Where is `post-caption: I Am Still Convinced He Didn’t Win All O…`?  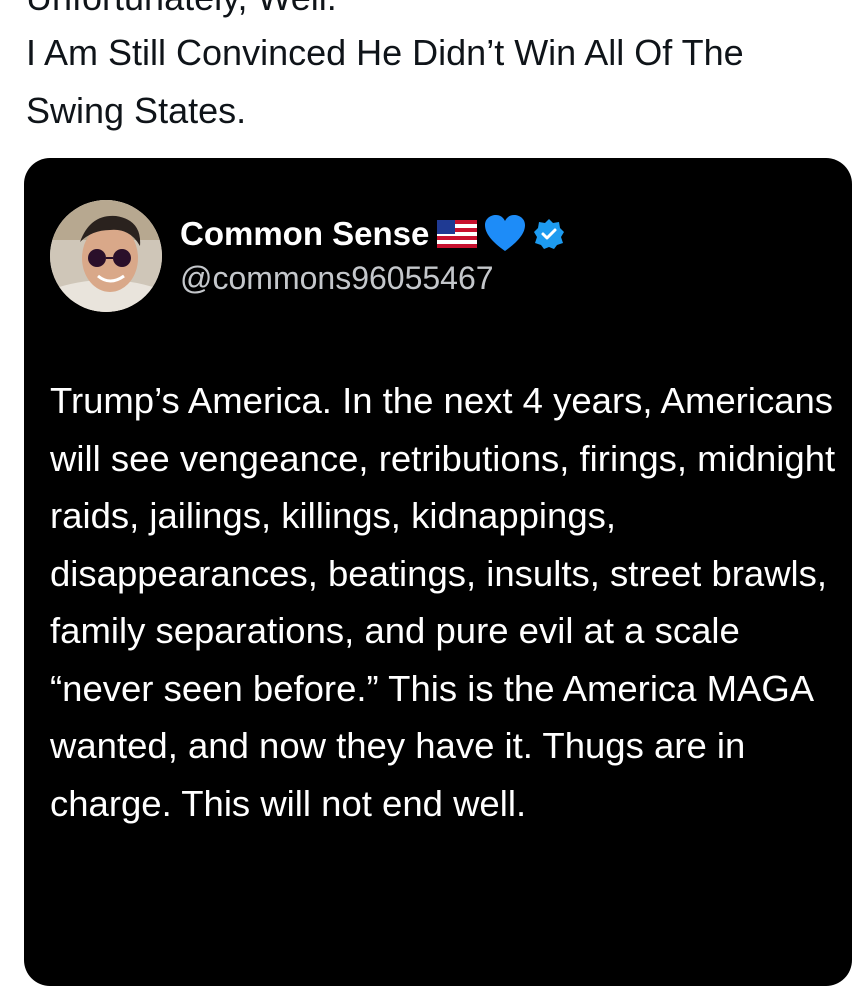
post-caption: I Am Still Convinced He Didn’t Win All O… is located at coordinates (385, 81).